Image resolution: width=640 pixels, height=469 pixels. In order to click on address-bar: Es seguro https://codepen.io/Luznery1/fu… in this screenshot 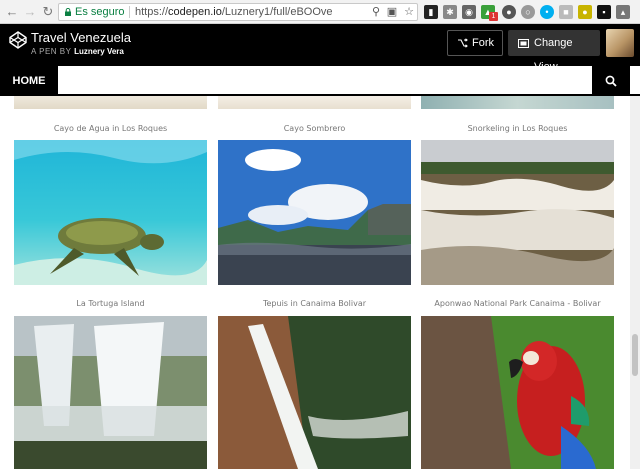, I will do `click(238, 12)`.